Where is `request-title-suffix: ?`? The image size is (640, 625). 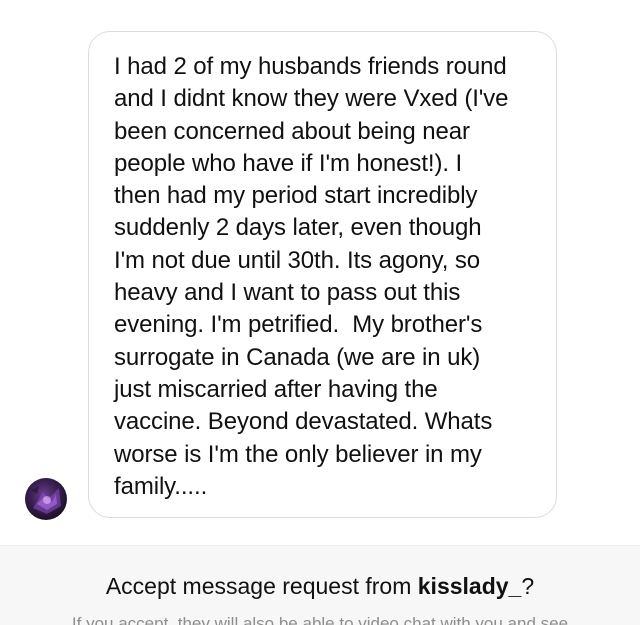 request-title-suffix: ? is located at coordinates (528, 586).